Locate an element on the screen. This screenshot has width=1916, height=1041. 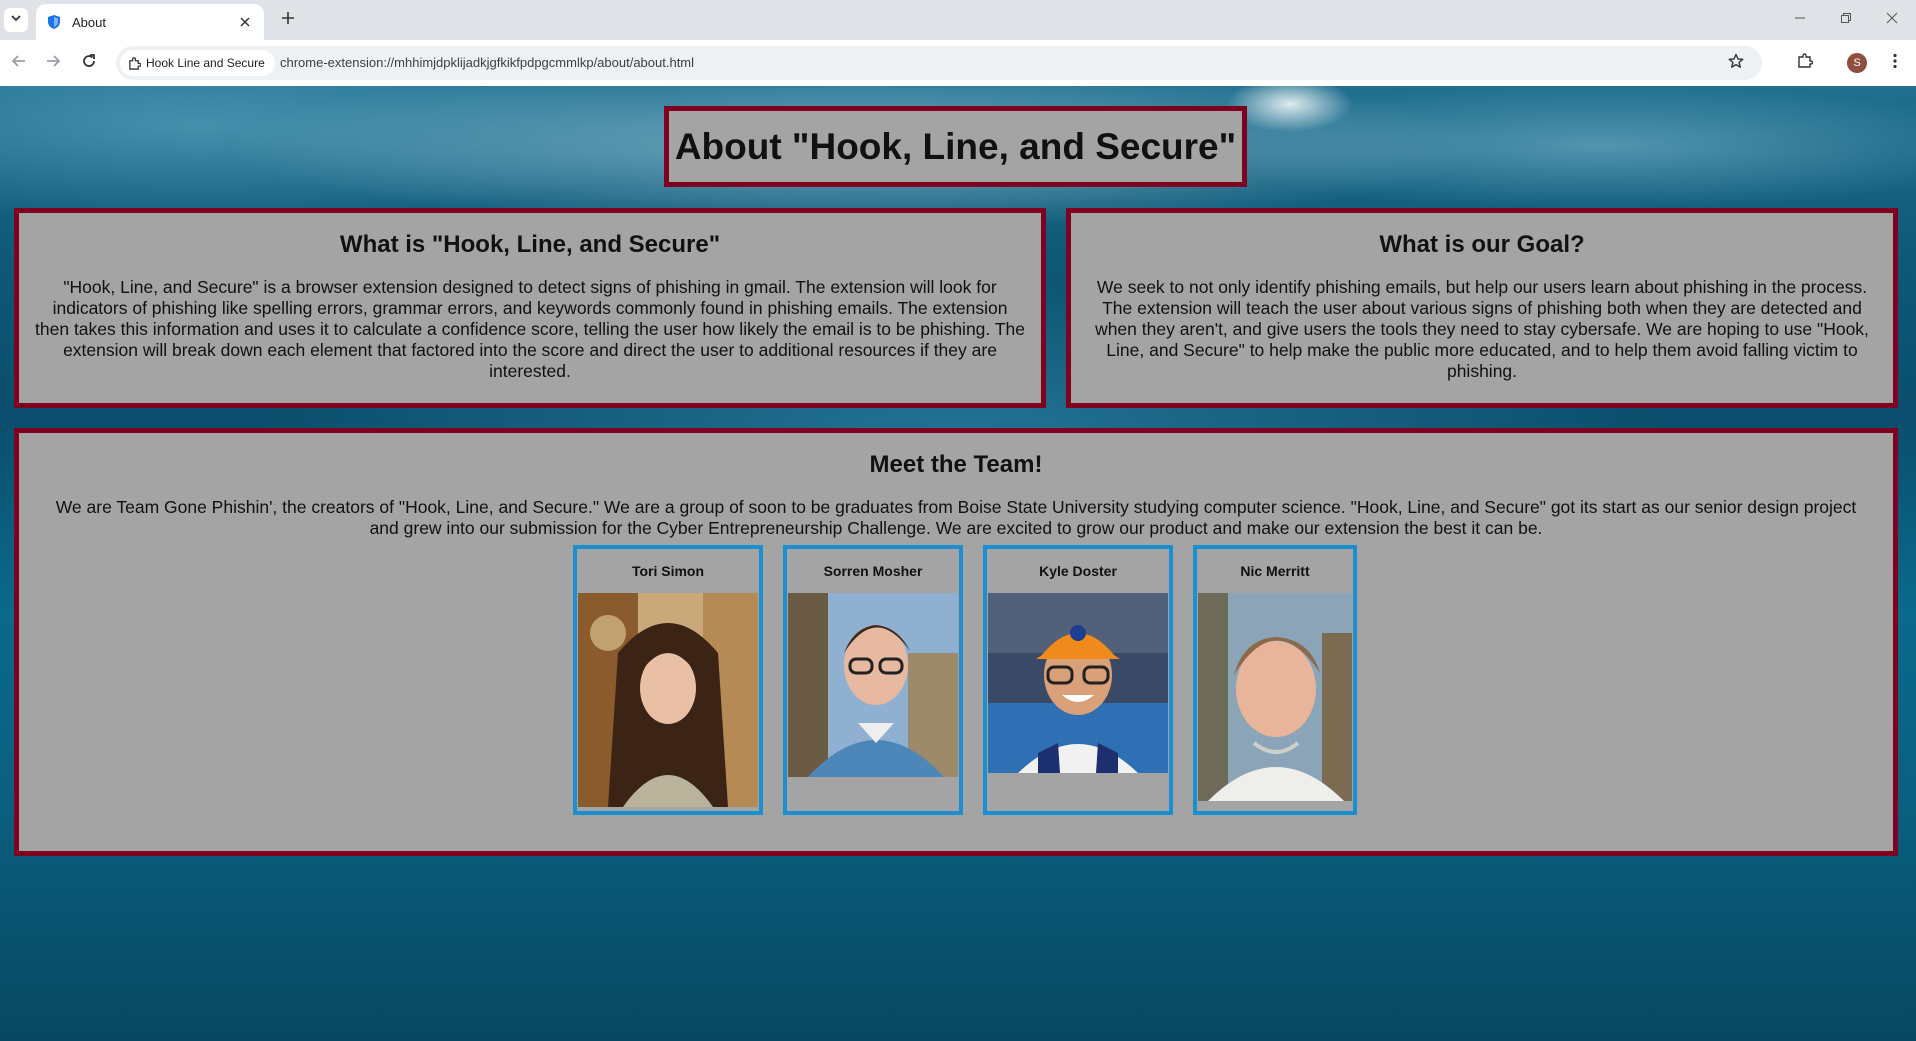
shield-icon is located at coordinates (54, 22).